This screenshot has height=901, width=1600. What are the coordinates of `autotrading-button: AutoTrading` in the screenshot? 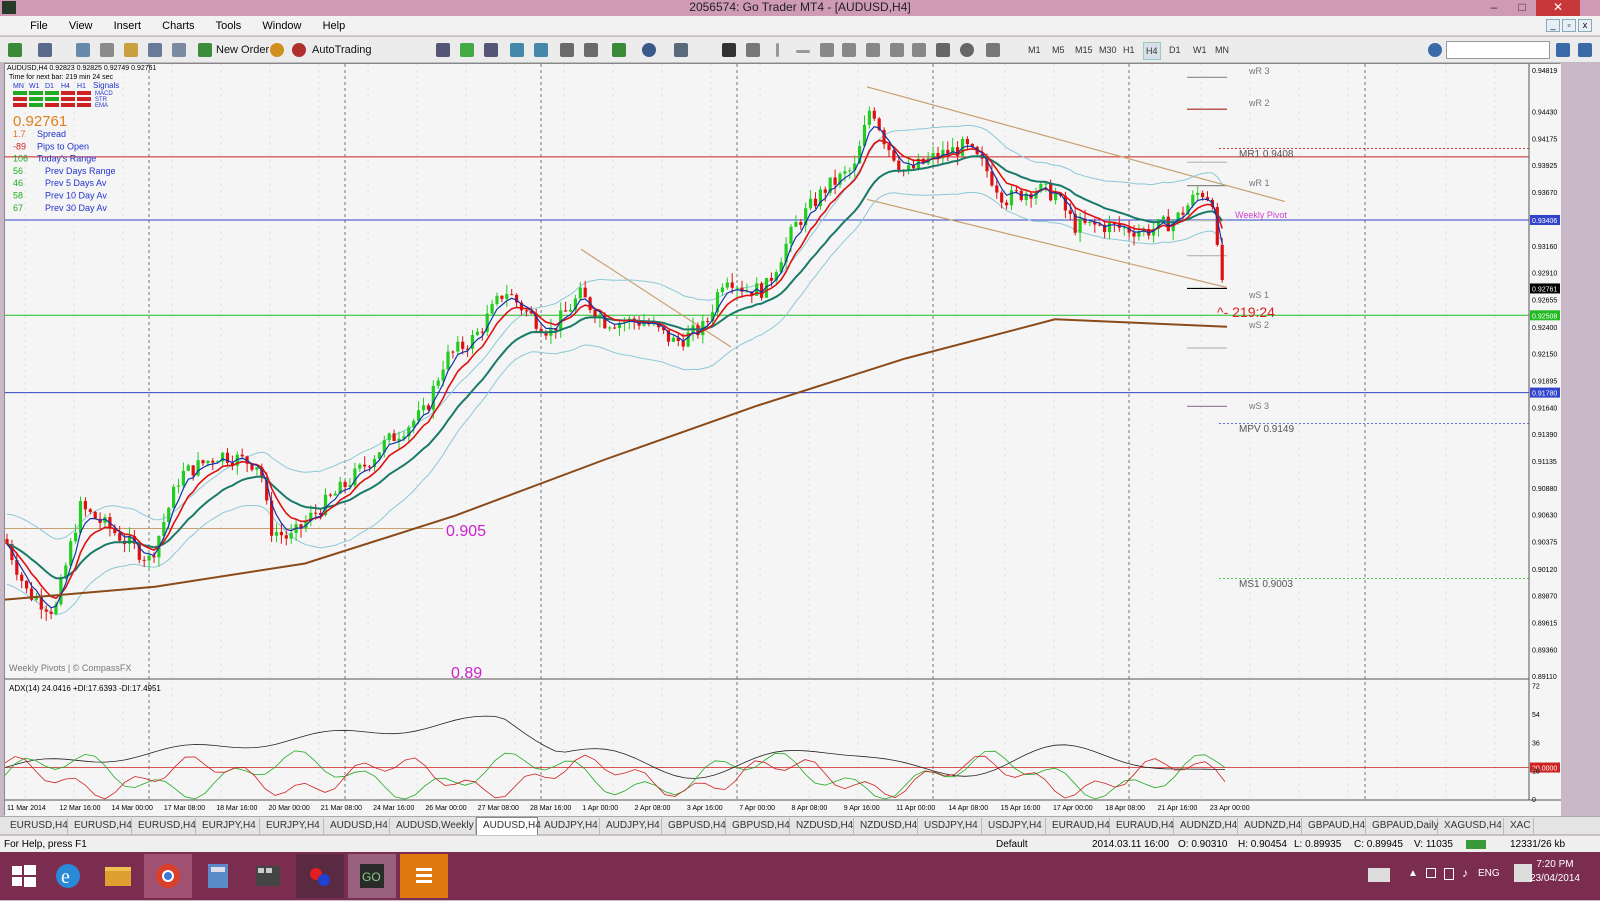 It's located at (342, 50).